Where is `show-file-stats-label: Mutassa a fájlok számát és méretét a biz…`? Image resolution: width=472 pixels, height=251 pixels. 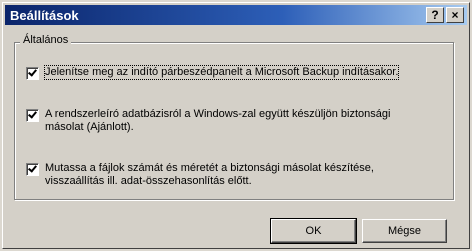
show-file-stats-label: Mutassa a fájlok számát és méretét a biz… is located at coordinates (209, 175).